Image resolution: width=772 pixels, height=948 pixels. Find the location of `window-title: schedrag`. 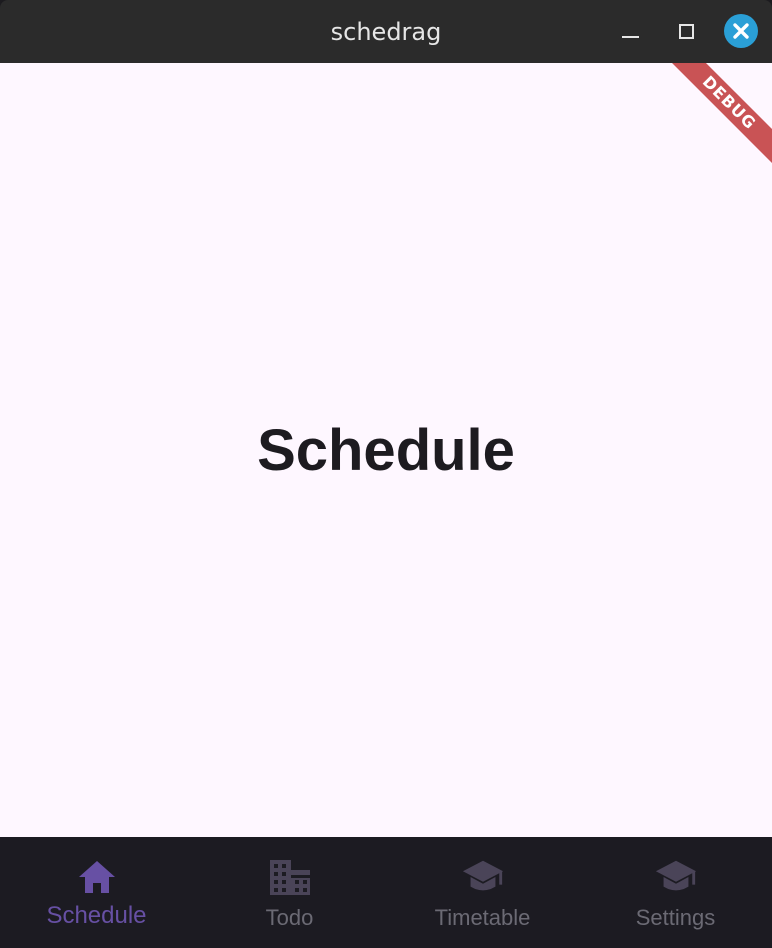

window-title: schedrag is located at coordinates (386, 31).